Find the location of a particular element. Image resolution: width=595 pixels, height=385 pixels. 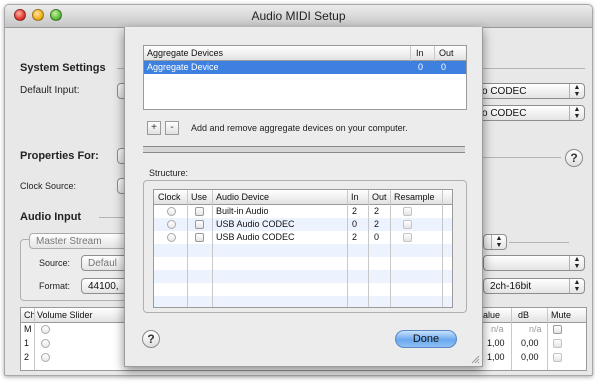

default-input-popup: o CODEC ▲ ▼ is located at coordinates (530, 91).